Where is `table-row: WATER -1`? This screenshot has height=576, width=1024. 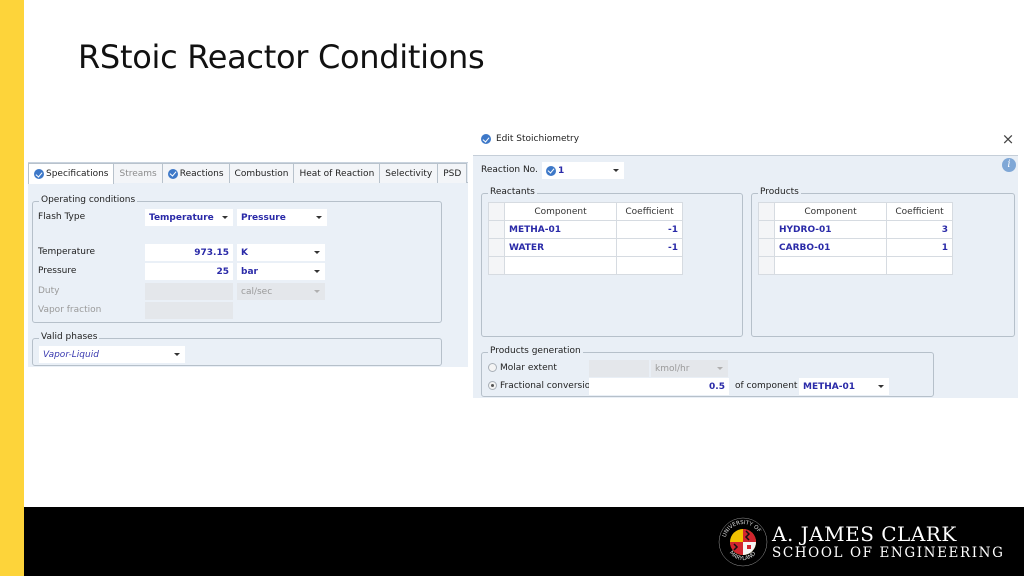 table-row: WATER -1 is located at coordinates (585, 247).